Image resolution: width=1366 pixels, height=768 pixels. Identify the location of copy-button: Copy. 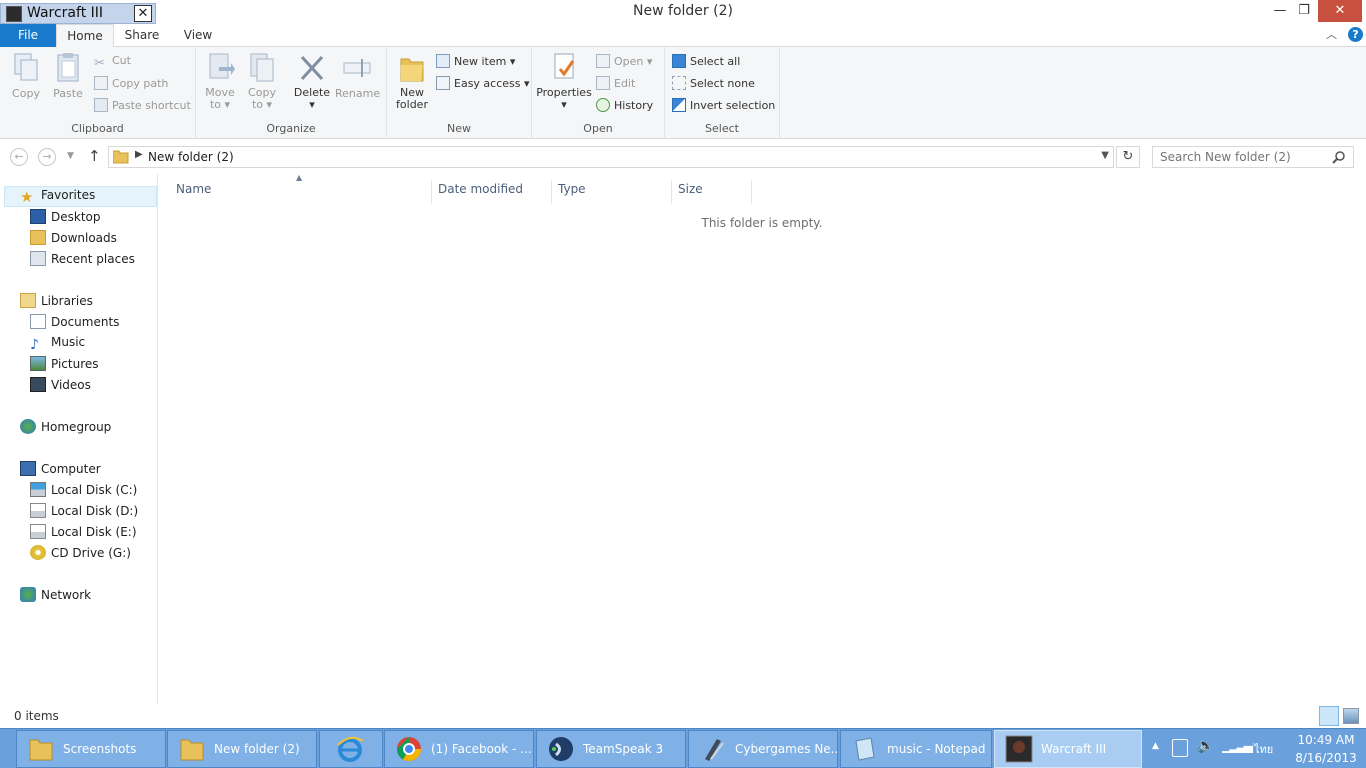
(26, 75).